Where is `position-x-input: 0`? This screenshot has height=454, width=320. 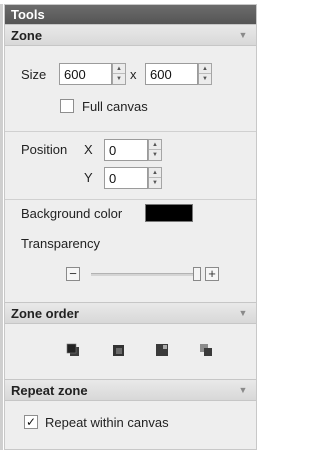
position-x-input: 0 is located at coordinates (126, 150).